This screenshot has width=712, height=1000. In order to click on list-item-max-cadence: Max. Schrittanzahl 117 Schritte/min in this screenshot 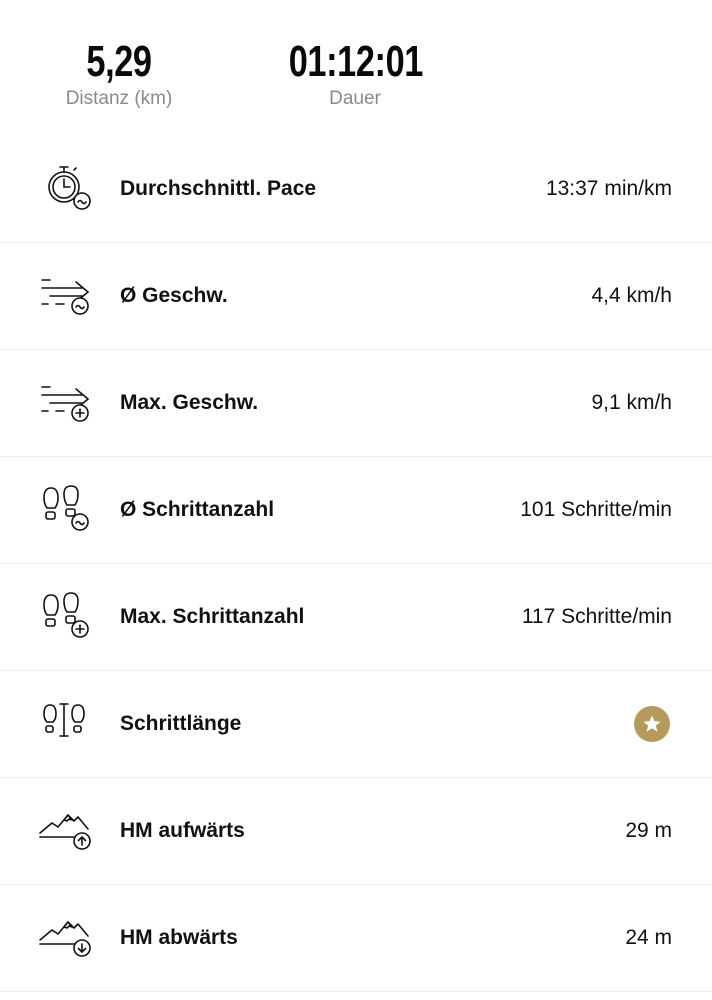, I will do `click(356, 617)`.